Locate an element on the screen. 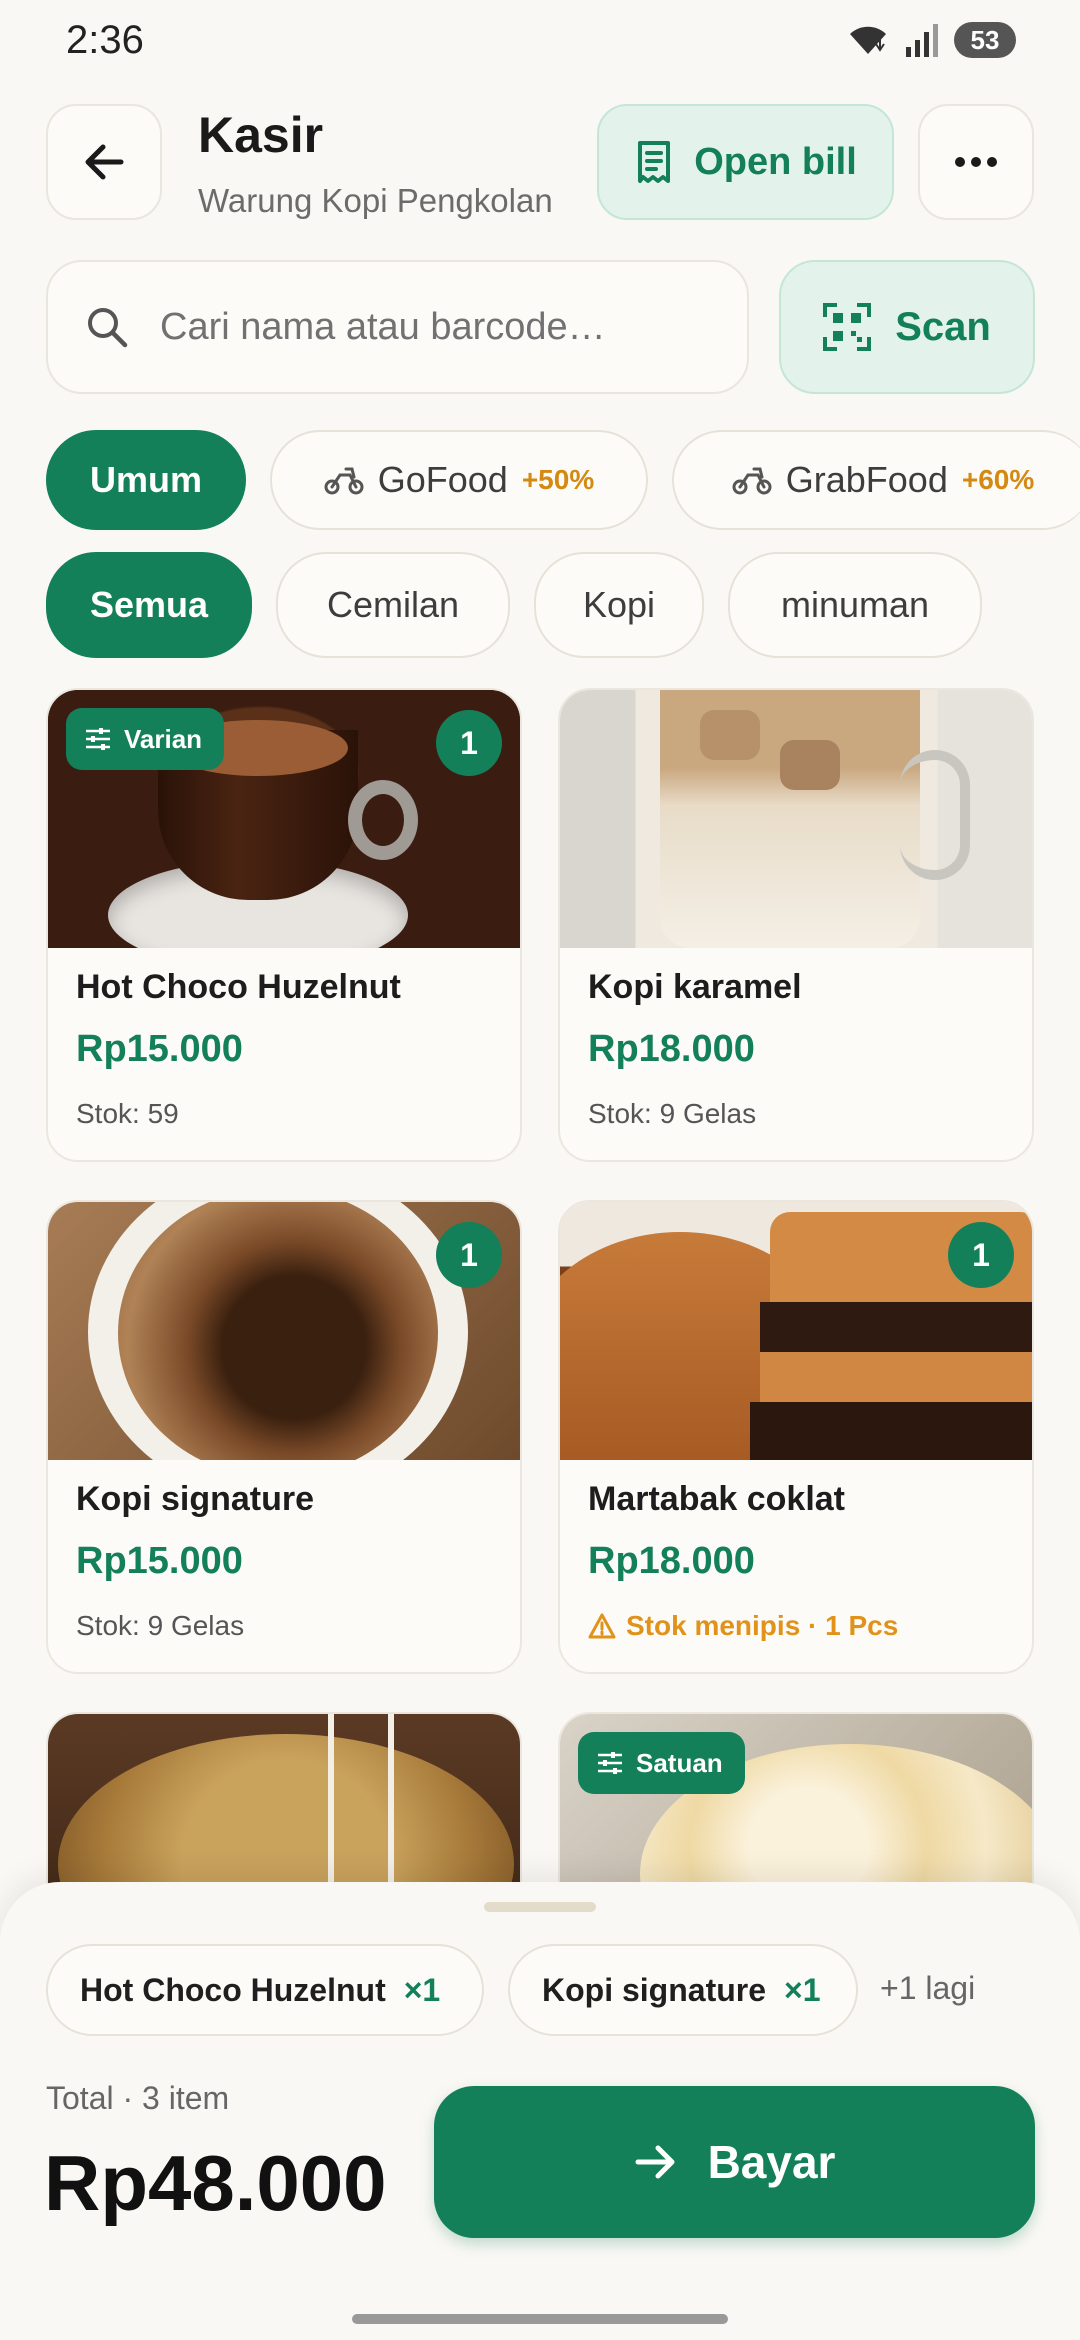 The width and height of the screenshot is (1080, 2340). search-bar is located at coordinates (397, 327).